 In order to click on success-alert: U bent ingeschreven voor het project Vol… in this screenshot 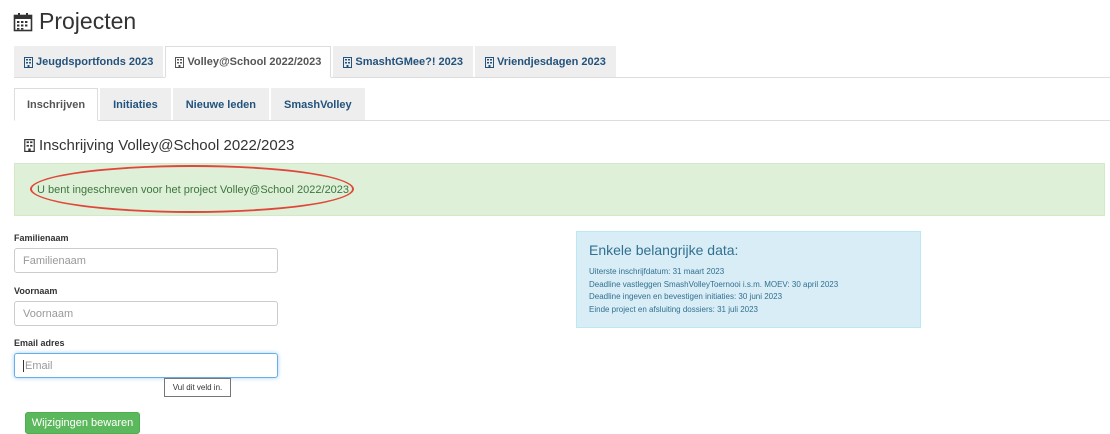, I will do `click(559, 189)`.